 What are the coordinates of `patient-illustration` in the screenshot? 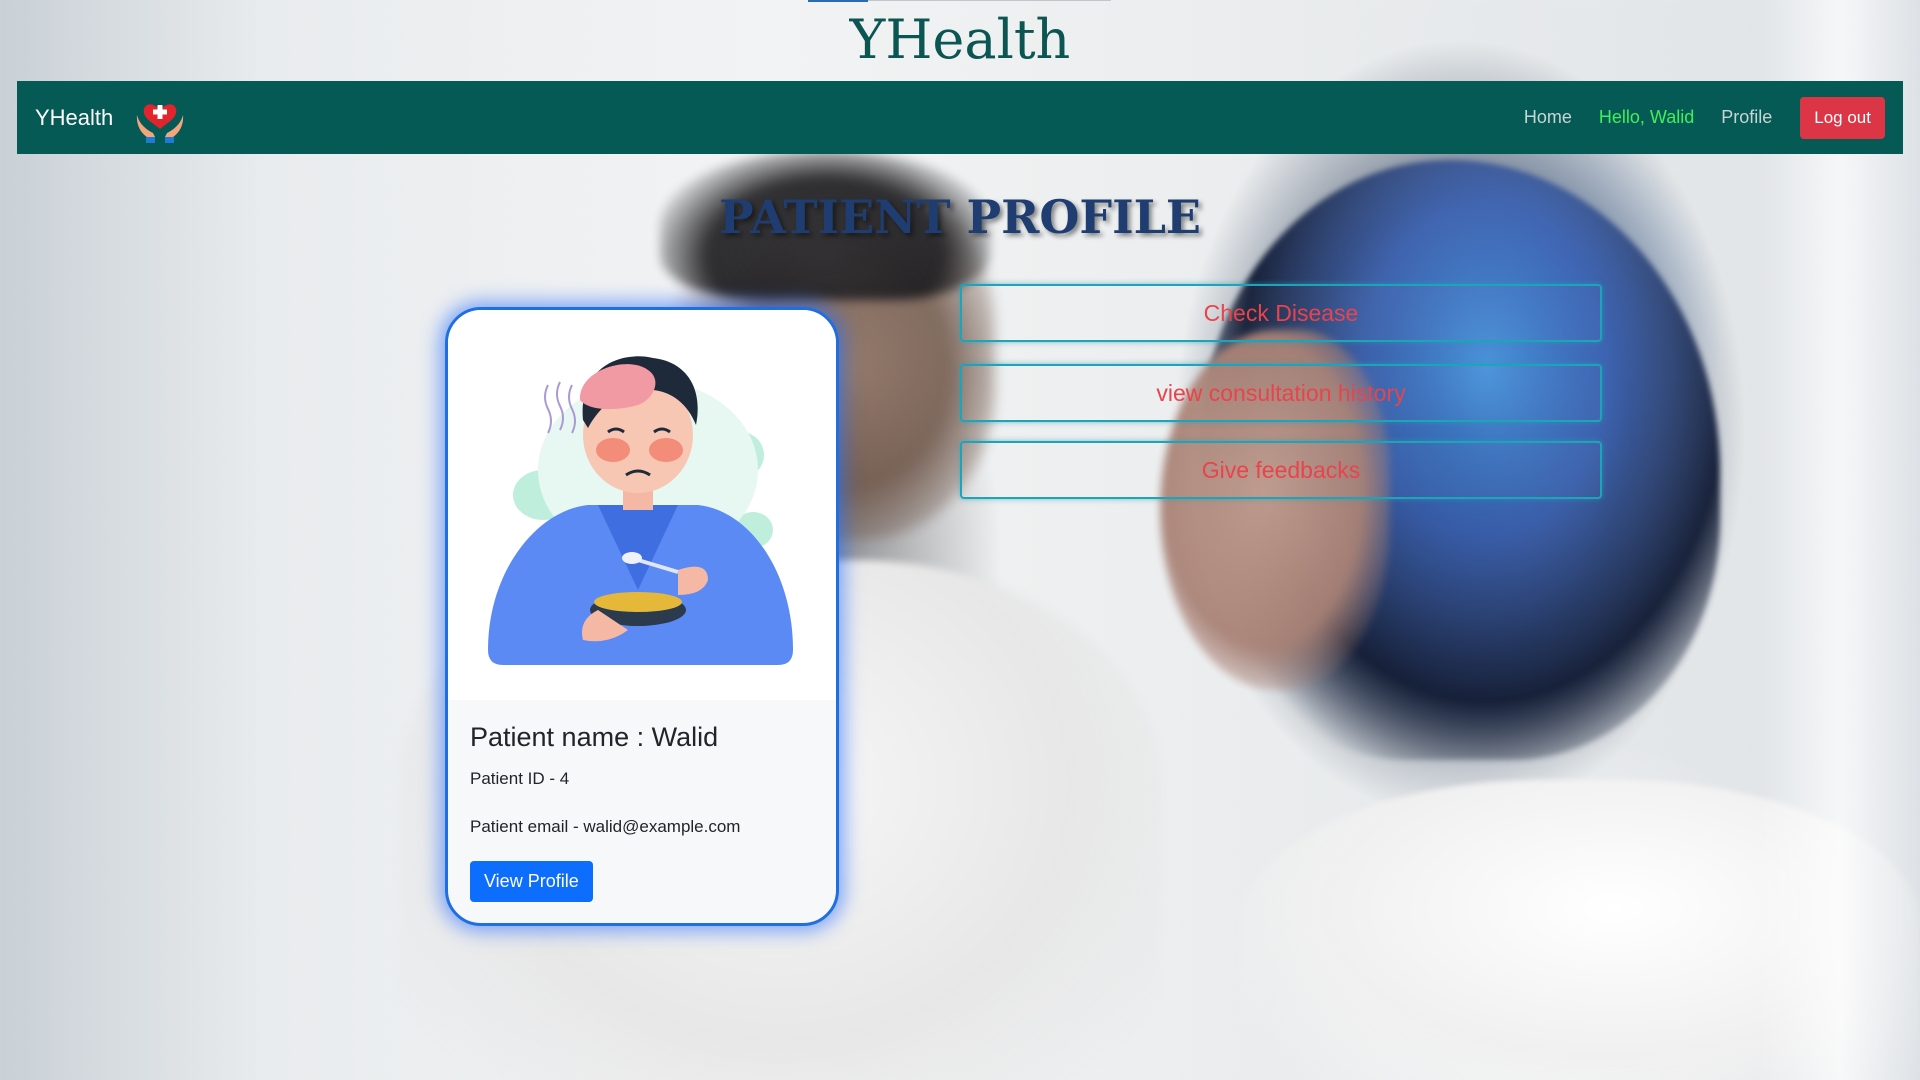 It's located at (642, 505).